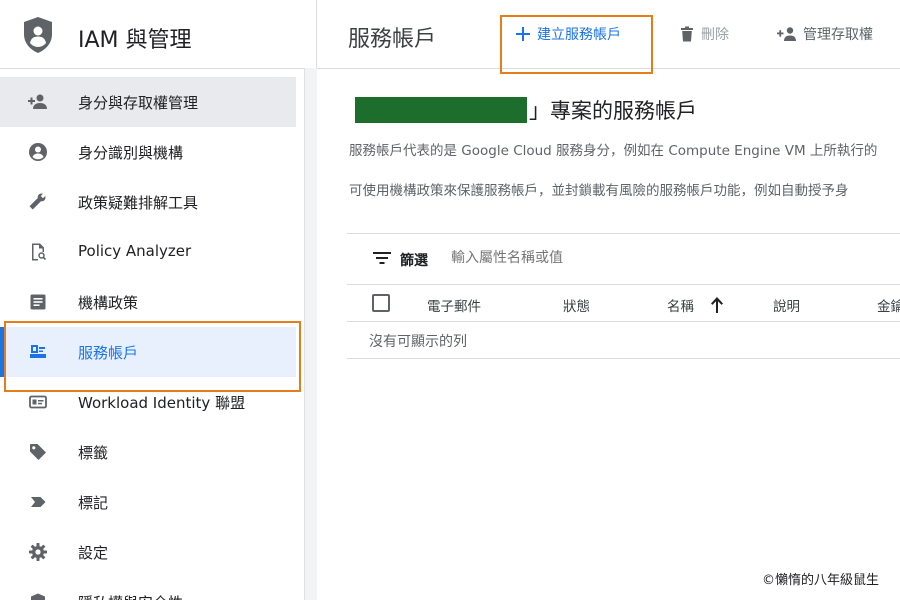 This screenshot has width=900, height=600. I want to click on sidebar-item-labels: 標記, so click(148, 502).